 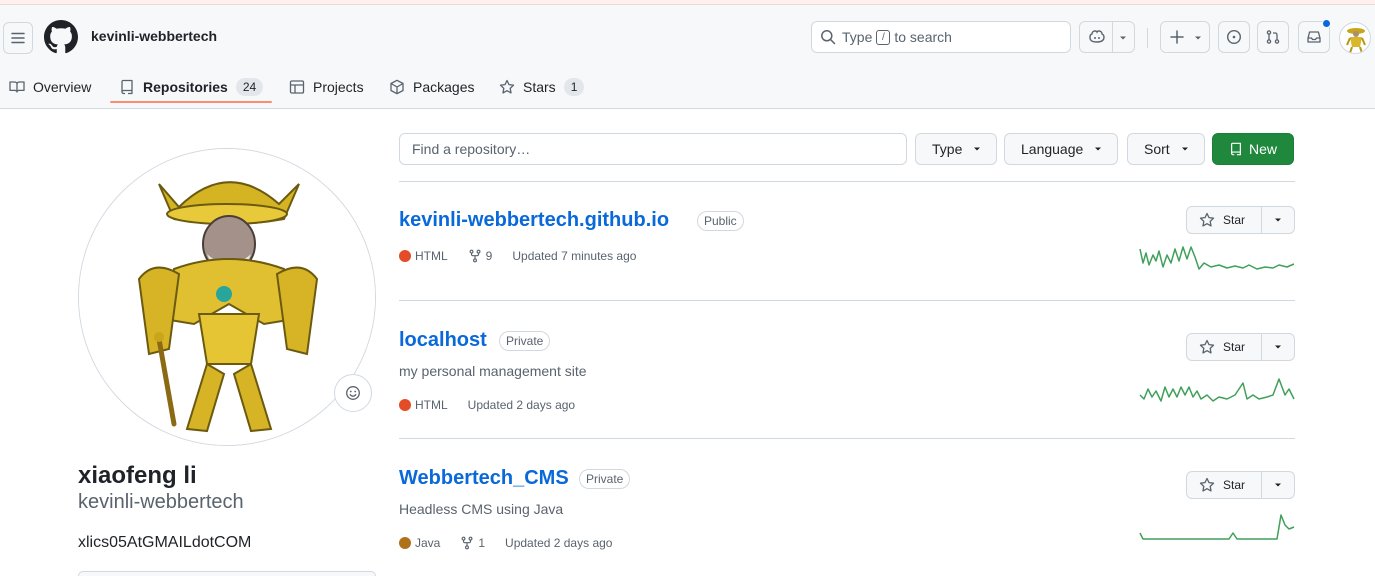 I want to click on repo-meta: Java 1 Updated 2 days ago, so click(x=515, y=543).